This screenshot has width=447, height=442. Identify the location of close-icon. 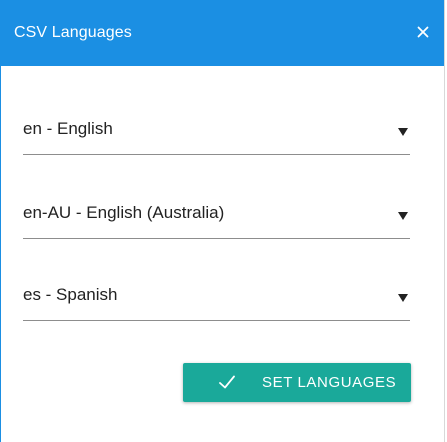
(423, 32).